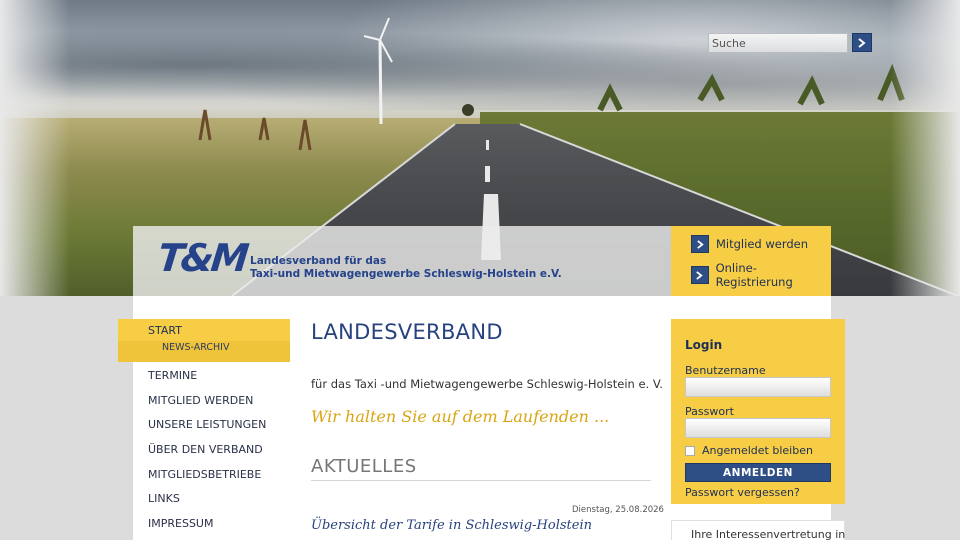 This screenshot has height=540, width=960. I want to click on brand-line-1: Landesverband für das, so click(318, 261).